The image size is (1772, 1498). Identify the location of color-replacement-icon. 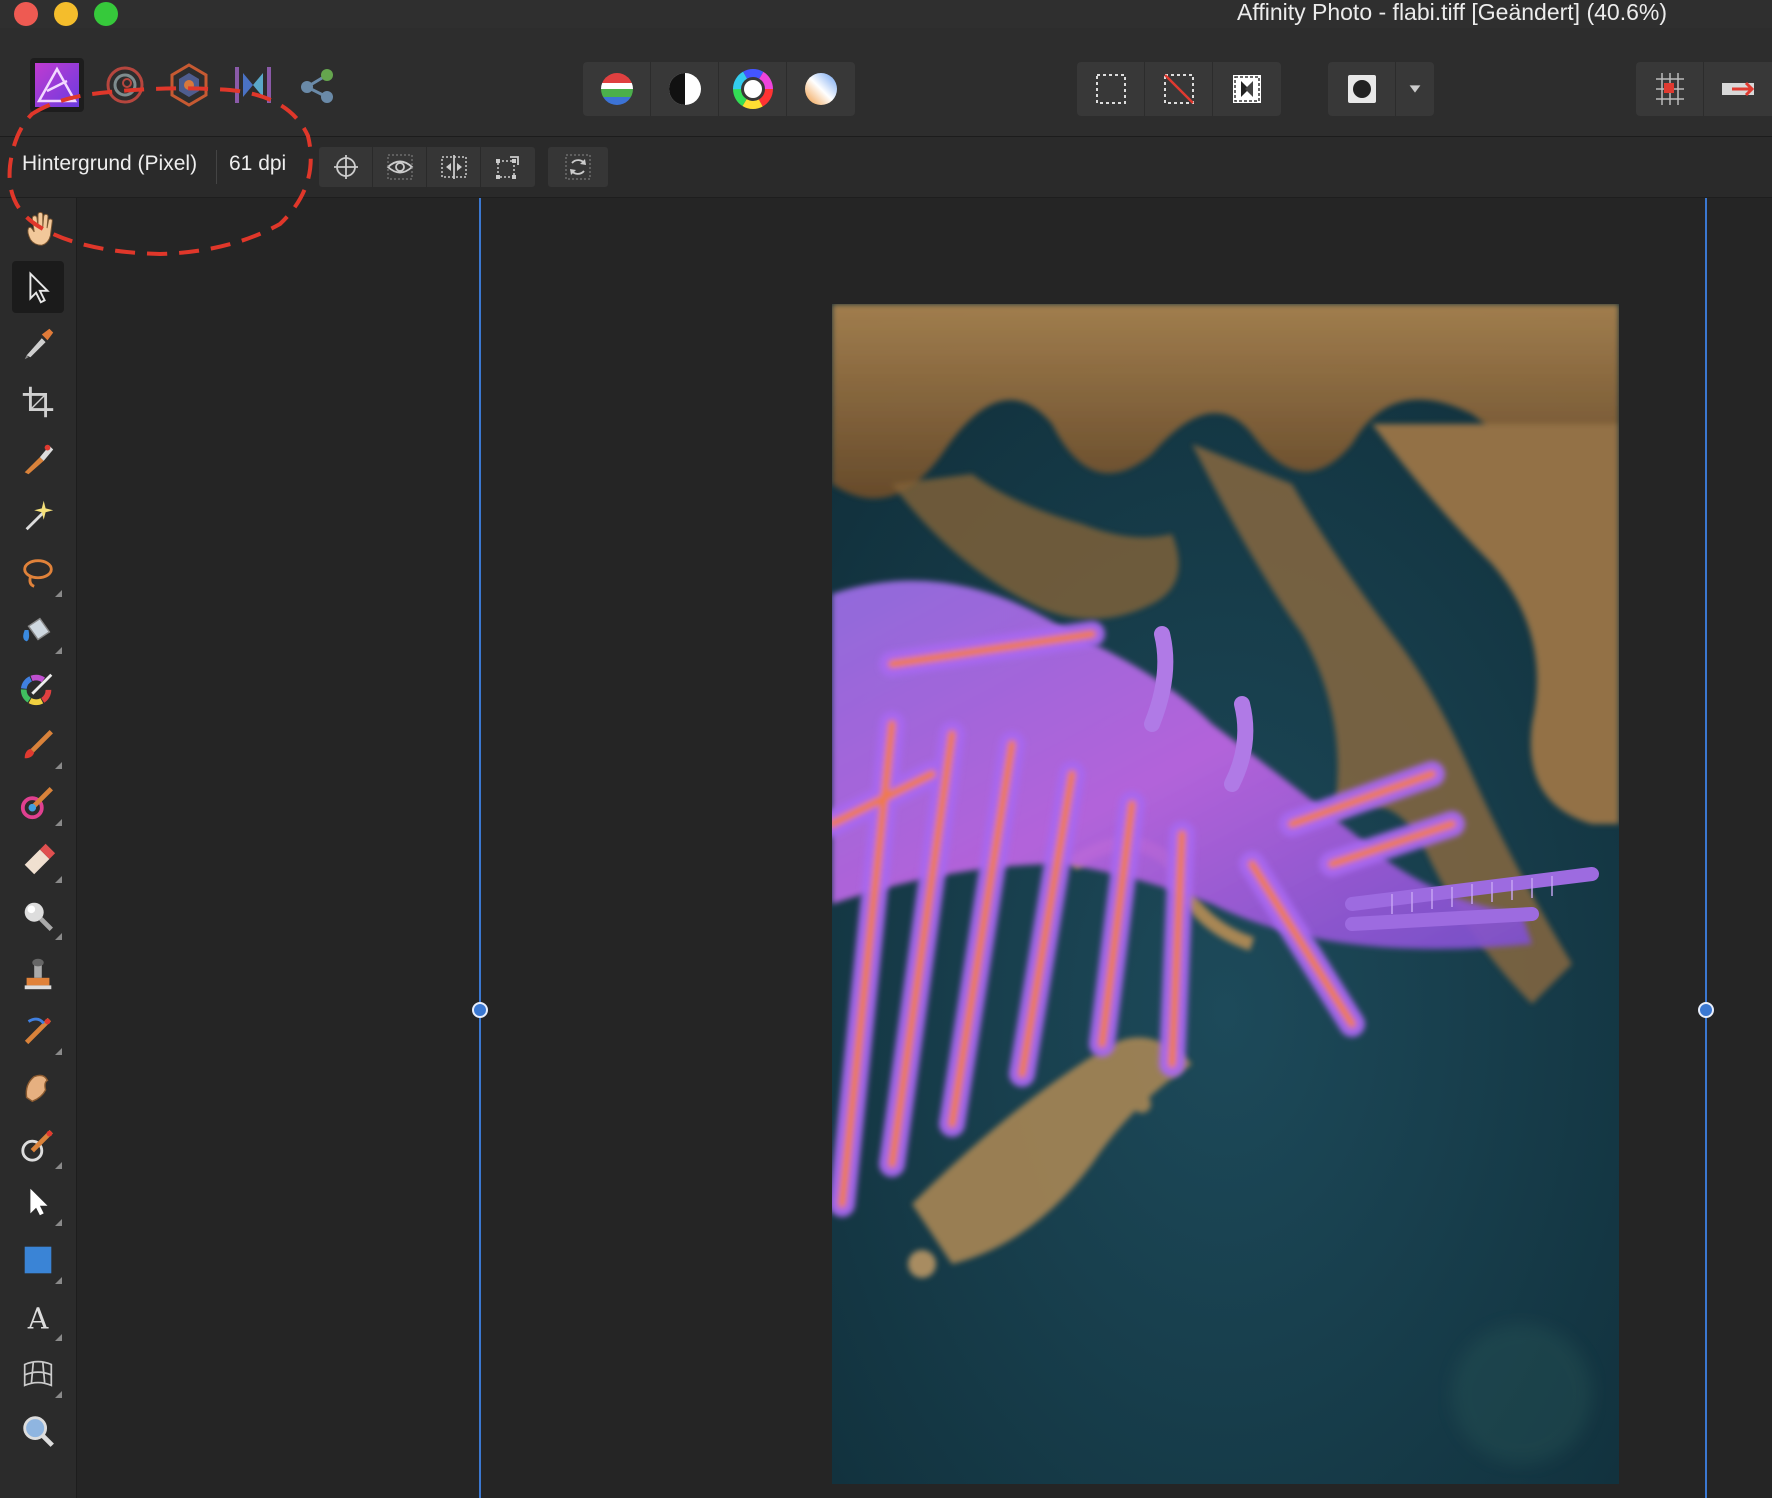
(36, 803).